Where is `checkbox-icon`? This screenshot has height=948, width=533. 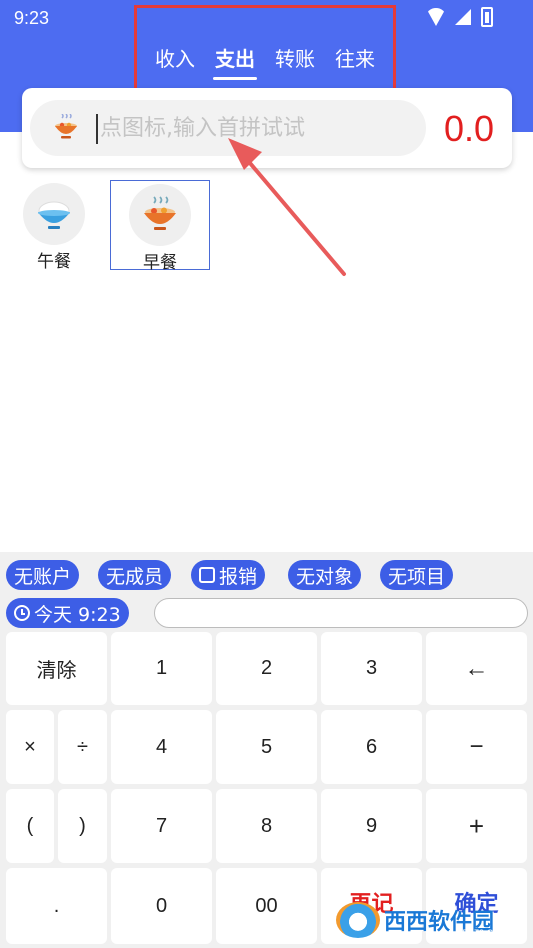 checkbox-icon is located at coordinates (207, 575).